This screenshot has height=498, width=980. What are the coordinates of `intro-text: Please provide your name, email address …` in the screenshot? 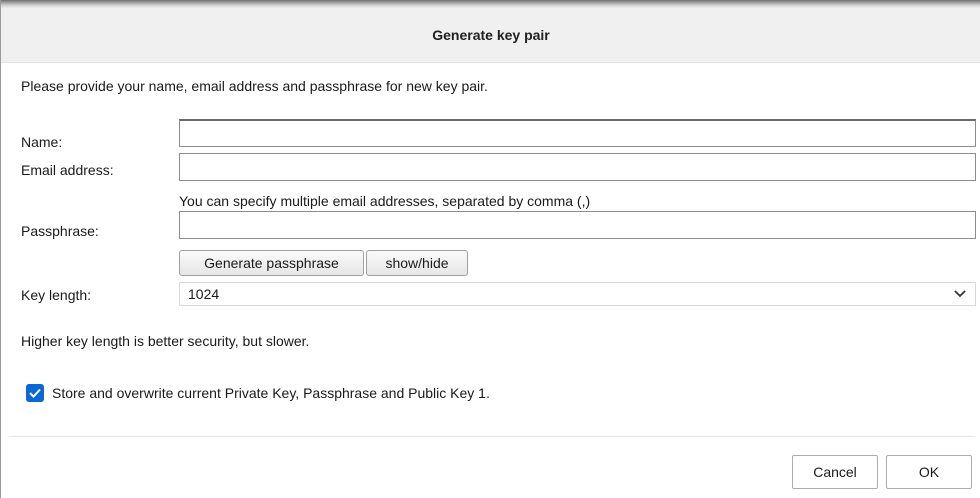 It's located at (254, 86).